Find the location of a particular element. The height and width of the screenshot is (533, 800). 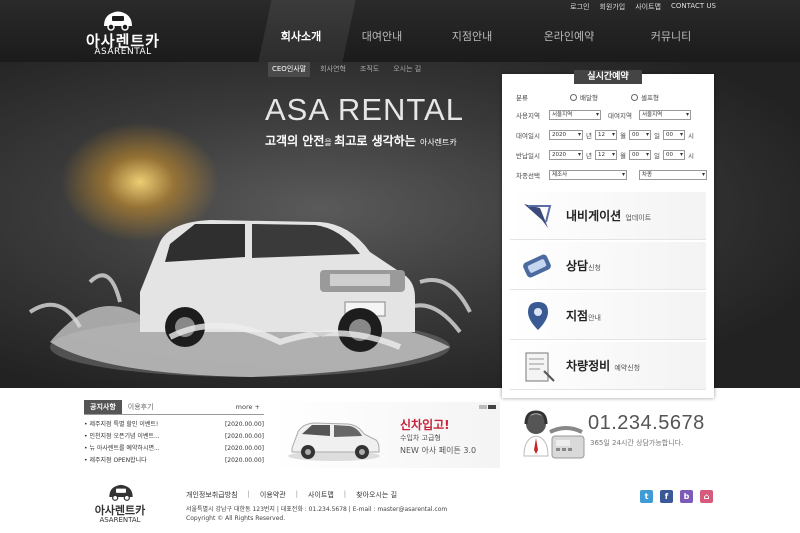

rent-day-select: 00 is located at coordinates (639, 135).